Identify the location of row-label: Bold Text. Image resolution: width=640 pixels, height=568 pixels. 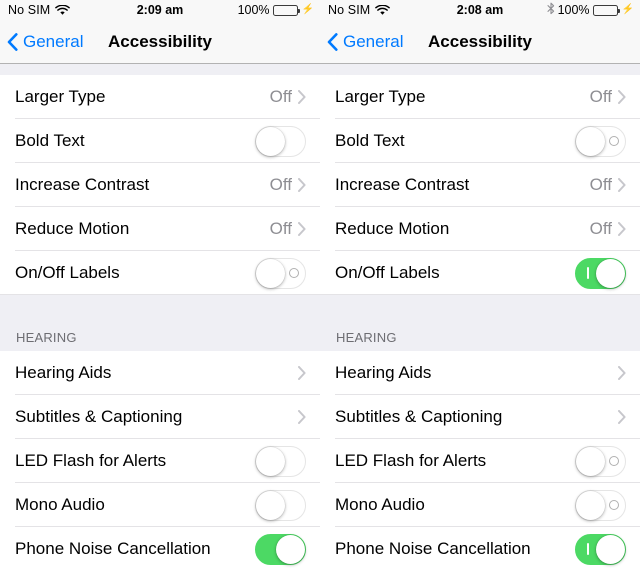
(50, 140).